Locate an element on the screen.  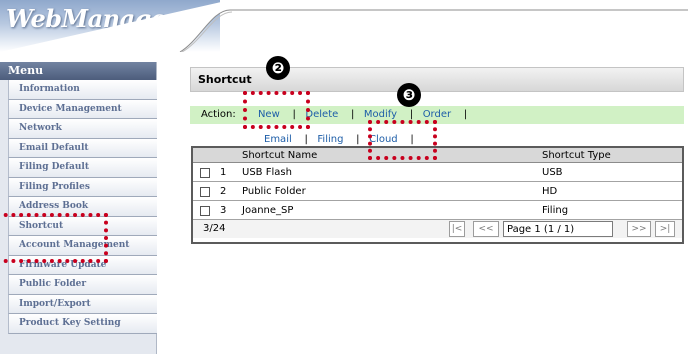
table-row: 1 USB Flash USB is located at coordinates (437, 172).